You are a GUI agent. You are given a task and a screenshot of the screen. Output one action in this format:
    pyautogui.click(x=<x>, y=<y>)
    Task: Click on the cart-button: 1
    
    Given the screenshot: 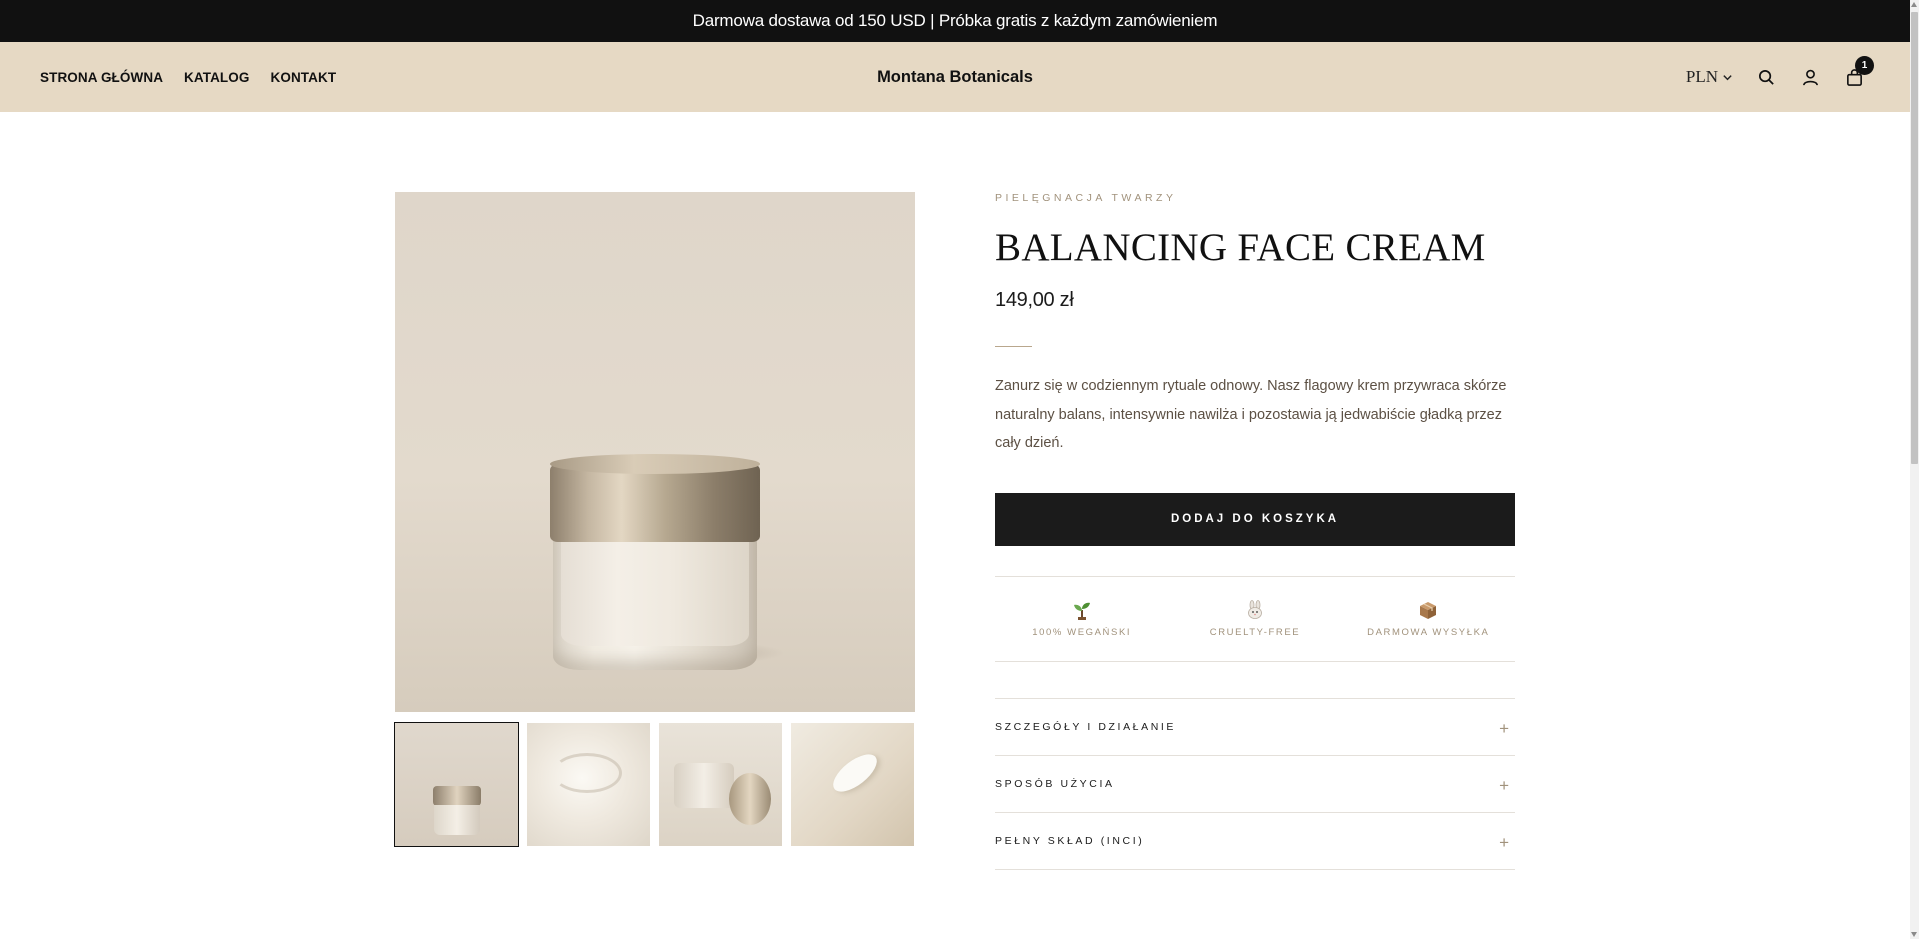 What is the action you would take?
    pyautogui.click(x=1858, y=72)
    